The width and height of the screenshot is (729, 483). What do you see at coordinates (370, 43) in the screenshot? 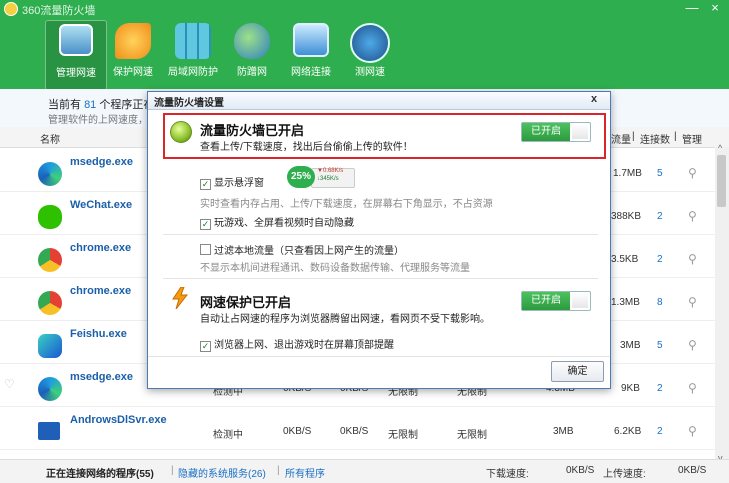
I see `speedometer-icon` at bounding box center [370, 43].